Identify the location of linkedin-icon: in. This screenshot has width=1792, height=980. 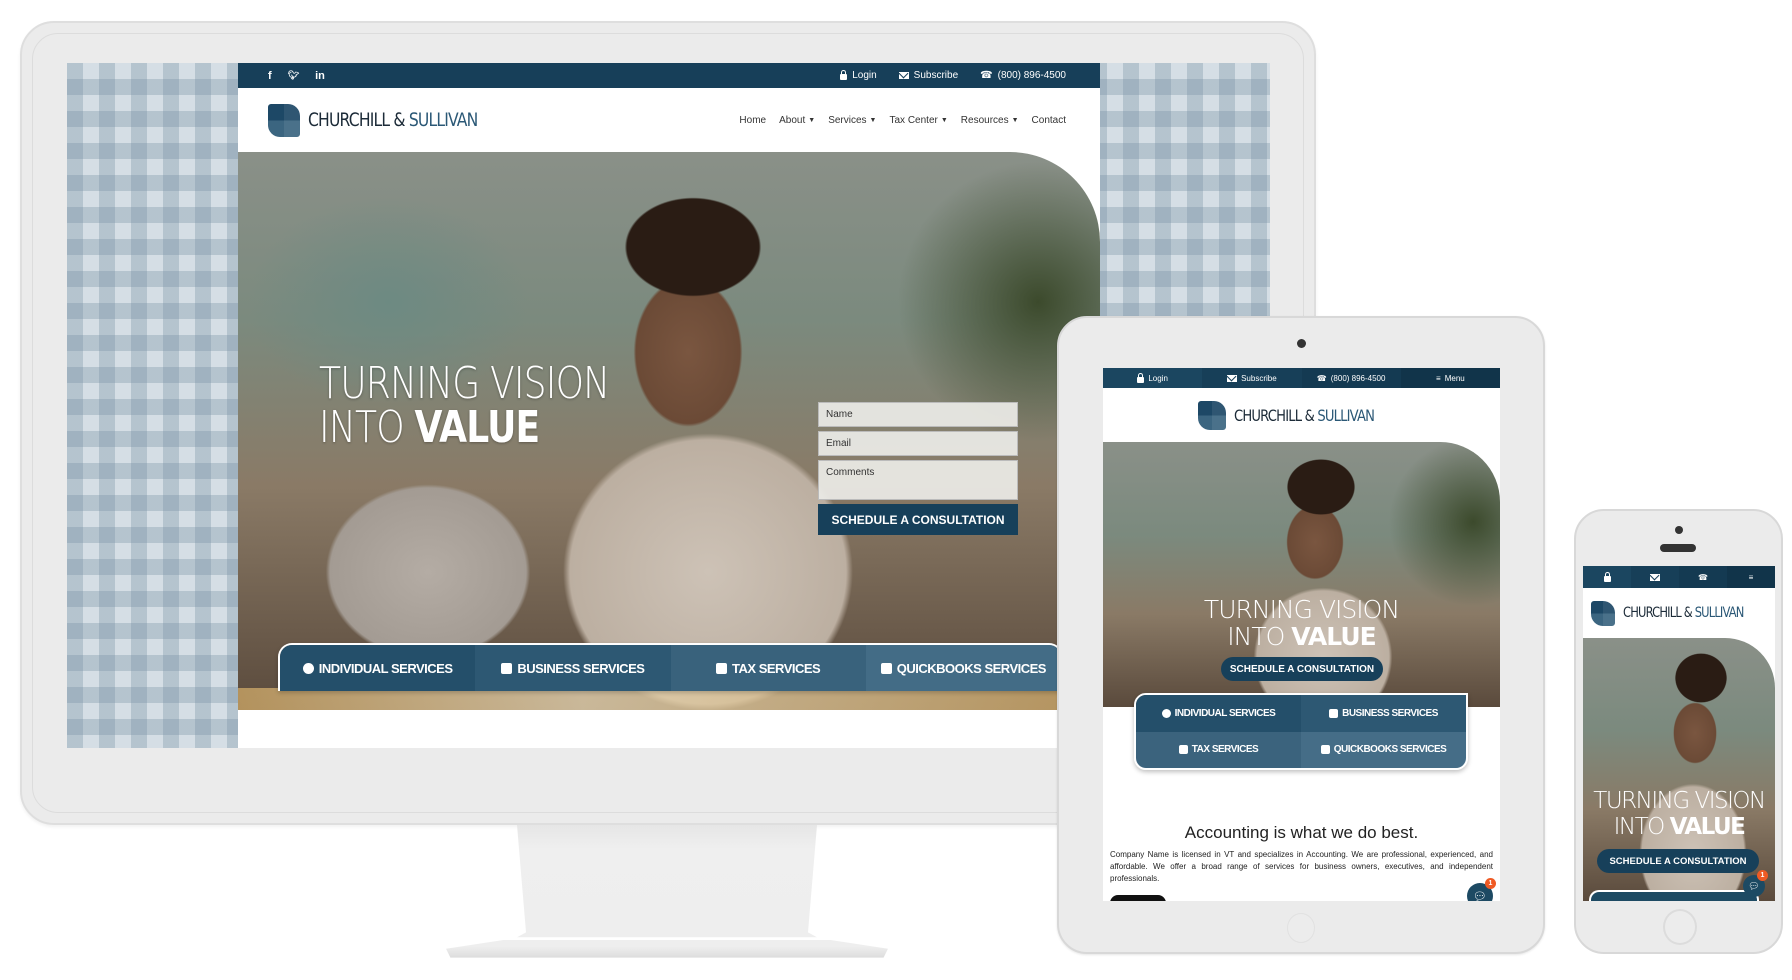
(320, 76).